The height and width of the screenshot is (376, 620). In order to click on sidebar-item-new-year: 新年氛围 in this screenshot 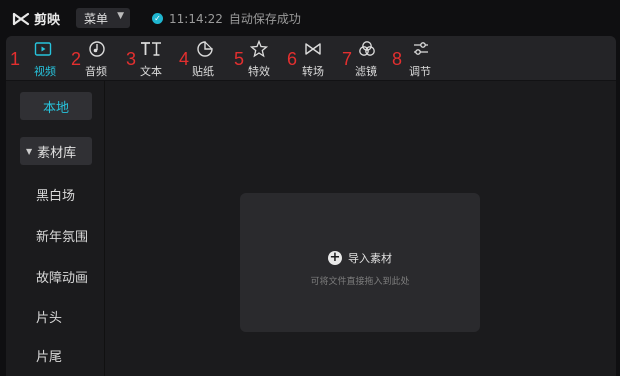, I will do `click(62, 235)`.